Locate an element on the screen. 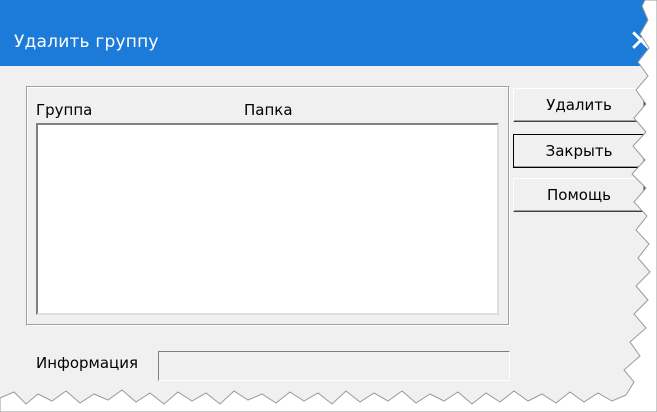 The width and height of the screenshot is (657, 412). column-header-group: Группа is located at coordinates (64, 110).